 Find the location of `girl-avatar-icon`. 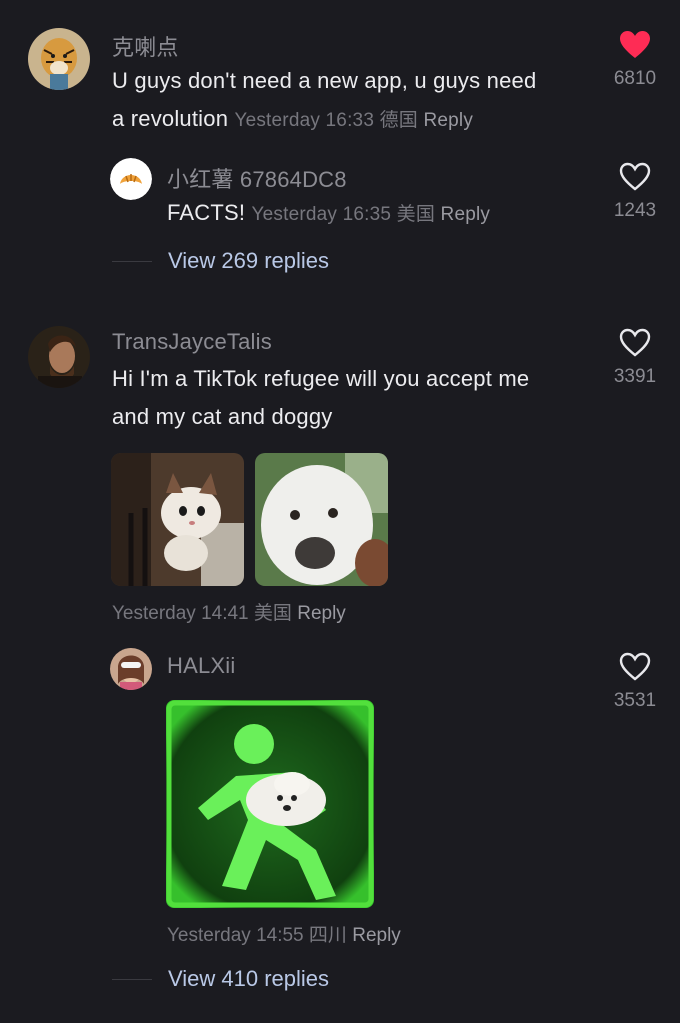

girl-avatar-icon is located at coordinates (131, 669).